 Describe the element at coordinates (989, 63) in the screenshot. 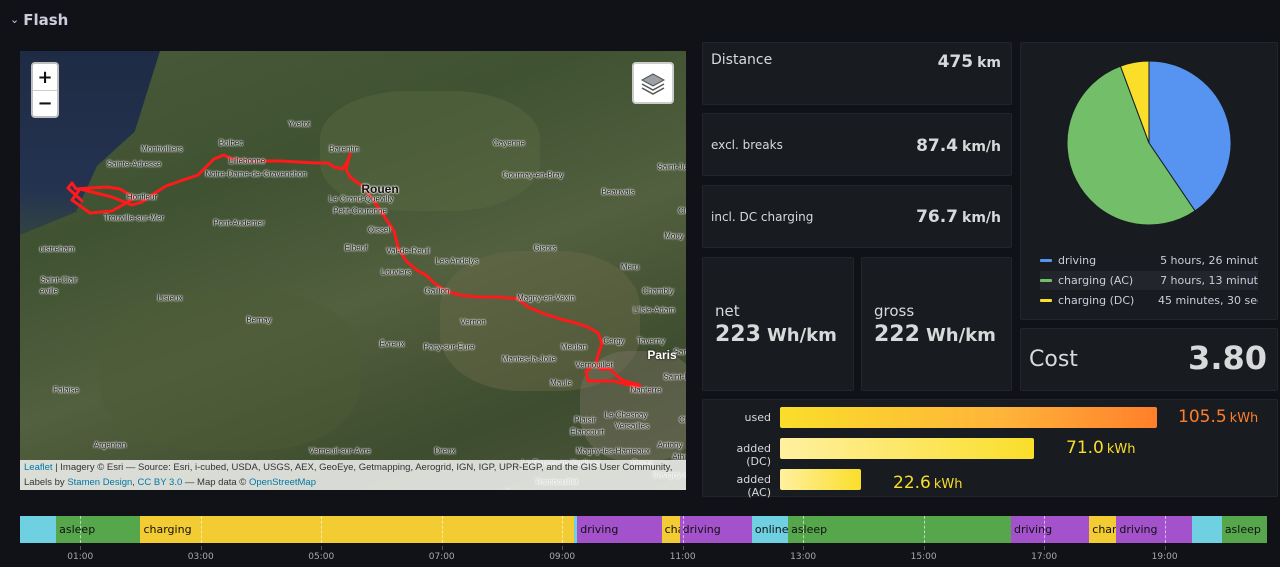

I see `distance-unit: km` at that location.